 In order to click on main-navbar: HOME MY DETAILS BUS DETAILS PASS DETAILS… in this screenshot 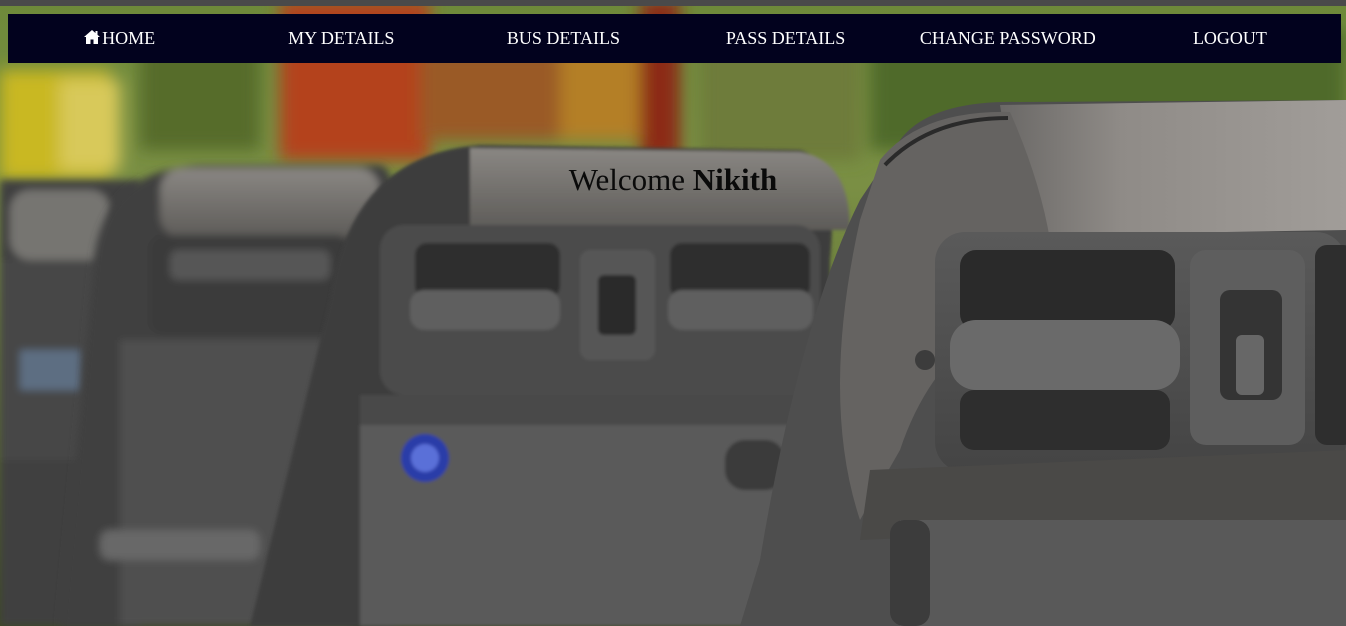, I will do `click(674, 38)`.